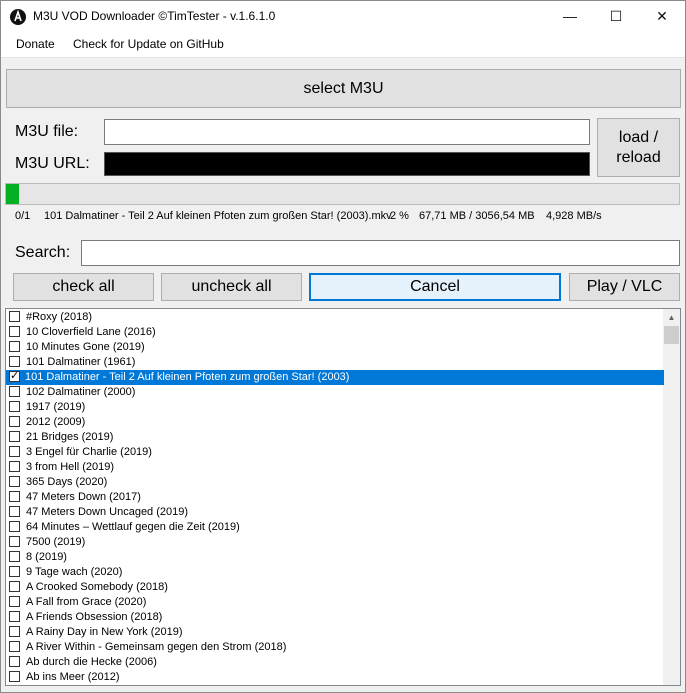 Image resolution: width=686 pixels, height=693 pixels. Describe the element at coordinates (335, 437) in the screenshot. I see `list-item: 21 Bridges (2019)` at that location.